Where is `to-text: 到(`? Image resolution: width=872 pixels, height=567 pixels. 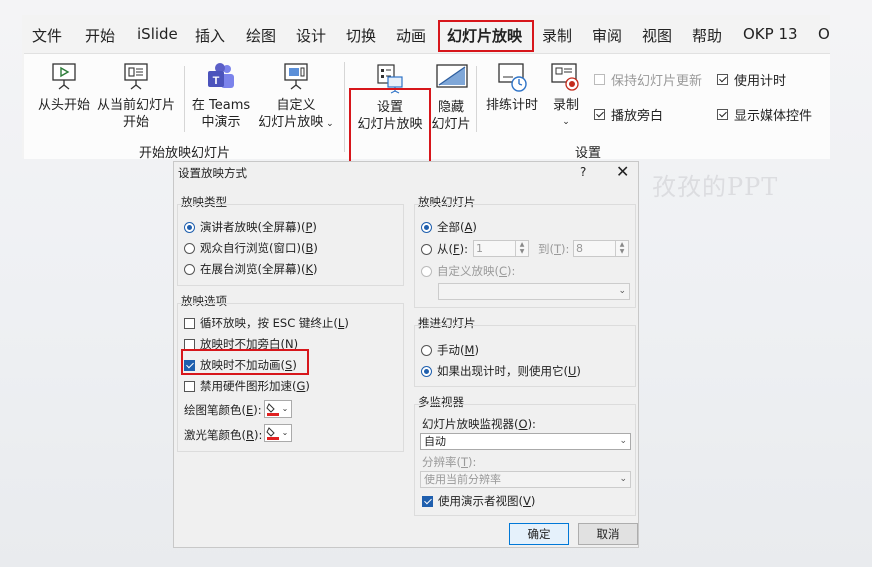
to-text: 到( is located at coordinates (546, 249).